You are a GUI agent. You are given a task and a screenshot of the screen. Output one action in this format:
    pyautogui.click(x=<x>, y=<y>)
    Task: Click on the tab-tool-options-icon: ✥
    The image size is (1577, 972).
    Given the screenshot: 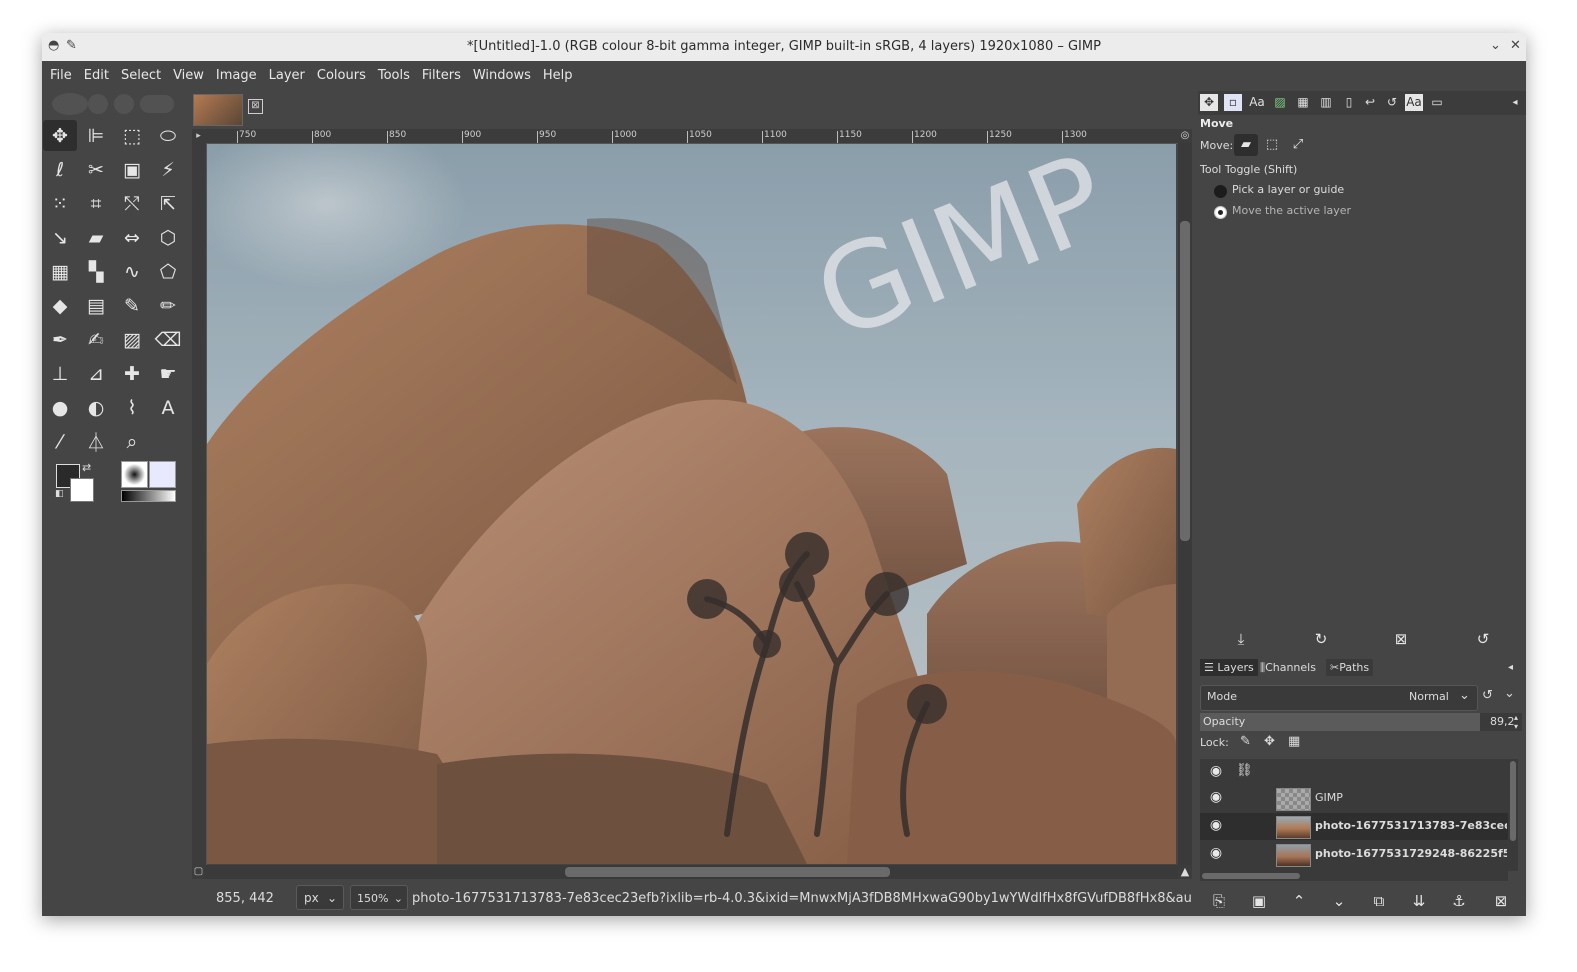 What is the action you would take?
    pyautogui.click(x=1209, y=102)
    